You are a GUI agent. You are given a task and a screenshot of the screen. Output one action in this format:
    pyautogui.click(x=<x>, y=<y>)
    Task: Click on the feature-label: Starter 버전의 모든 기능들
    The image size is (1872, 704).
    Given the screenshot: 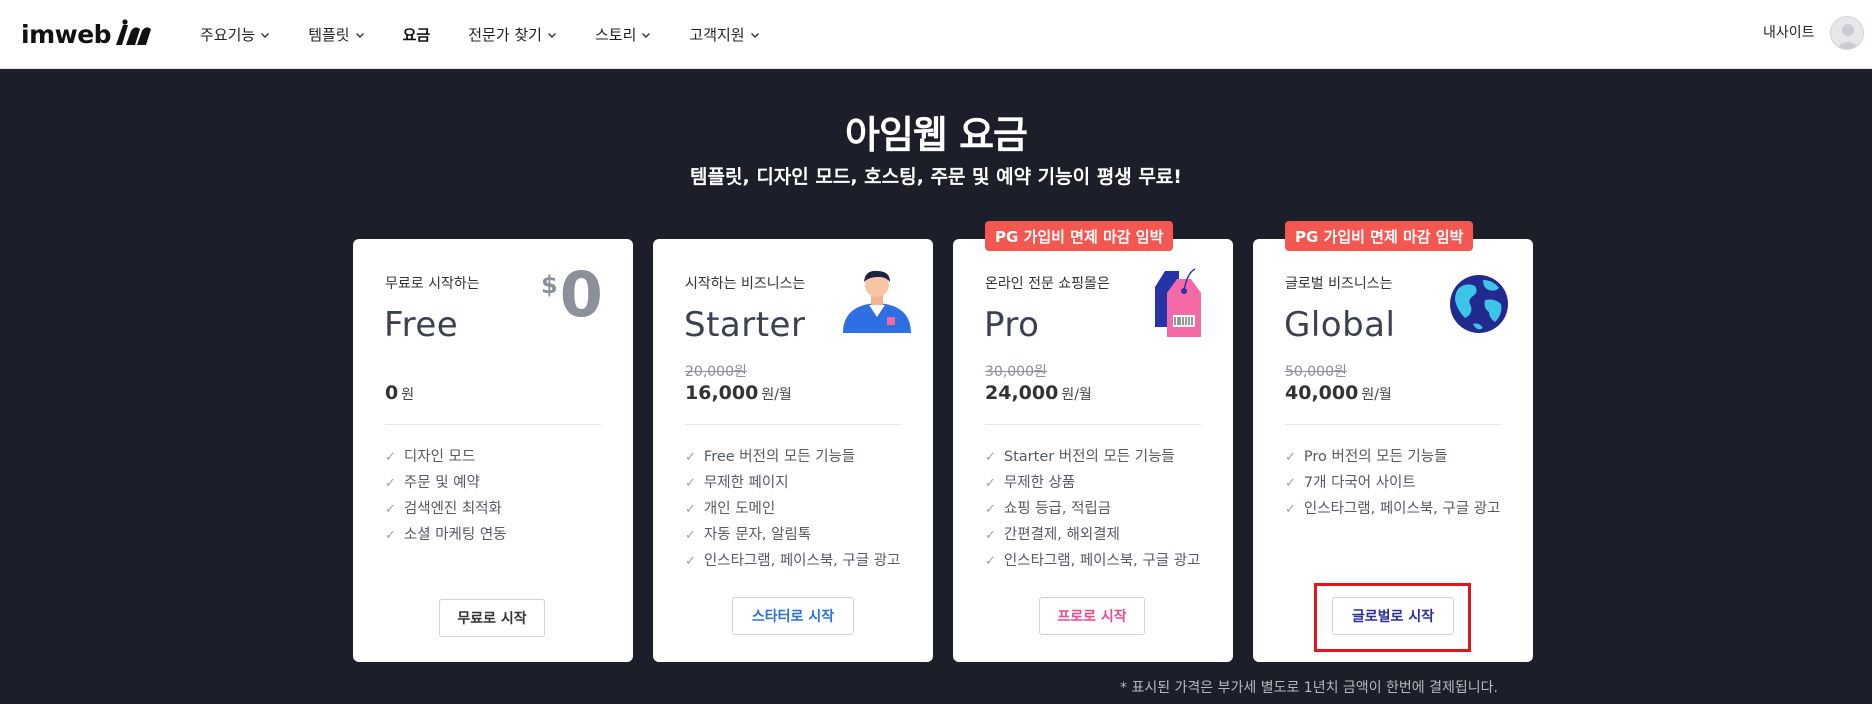 What is the action you would take?
    pyautogui.click(x=1089, y=457)
    